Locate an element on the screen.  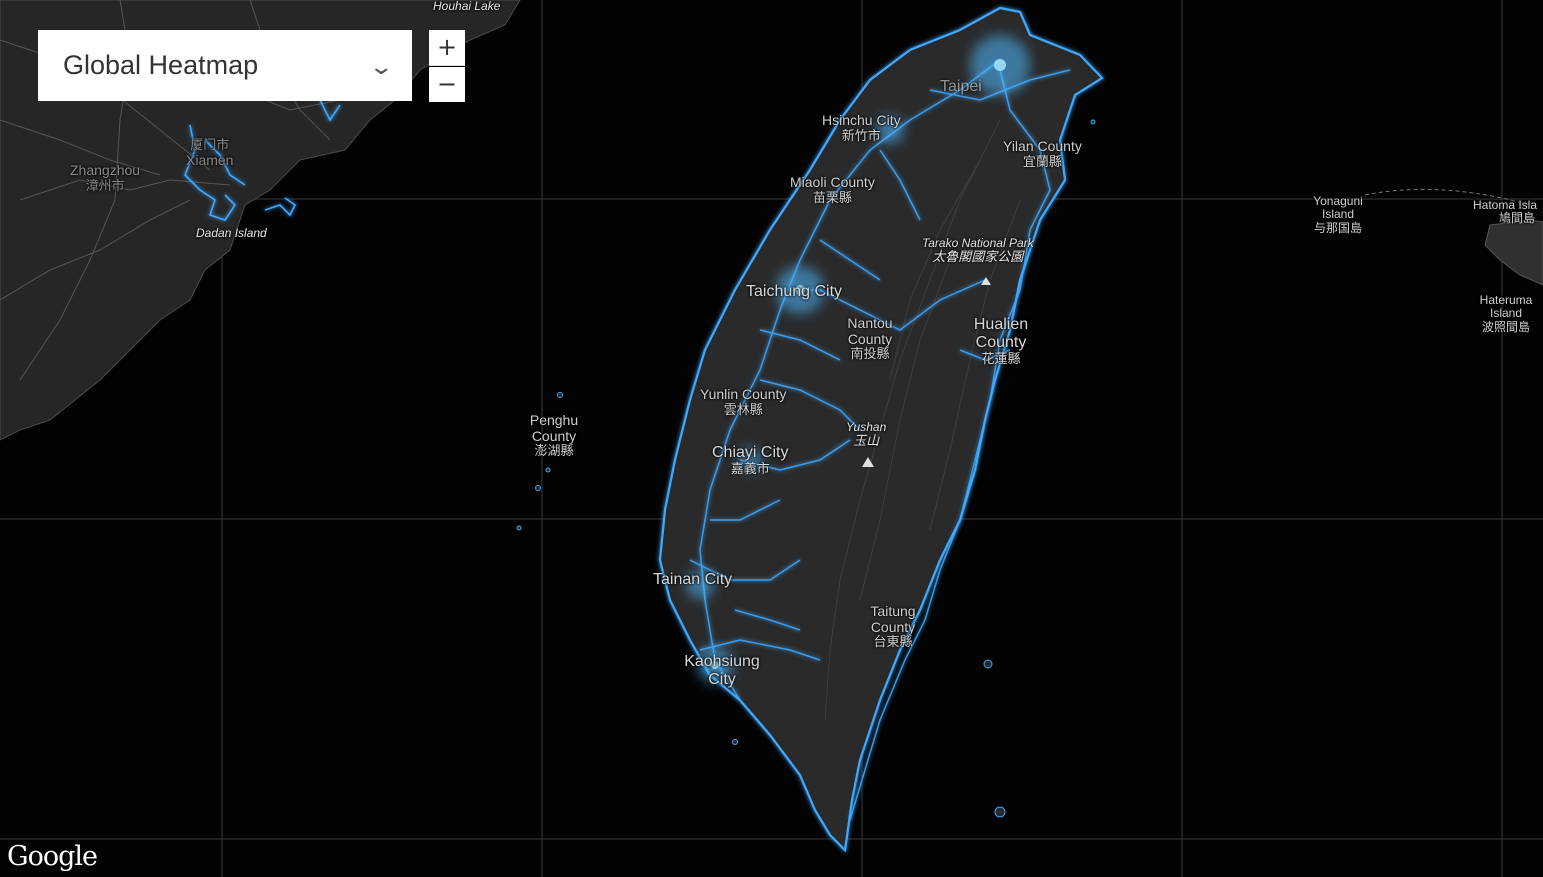
label-taroko: Tarako National Park 太魯閣國家公園 is located at coordinates (978, 250).